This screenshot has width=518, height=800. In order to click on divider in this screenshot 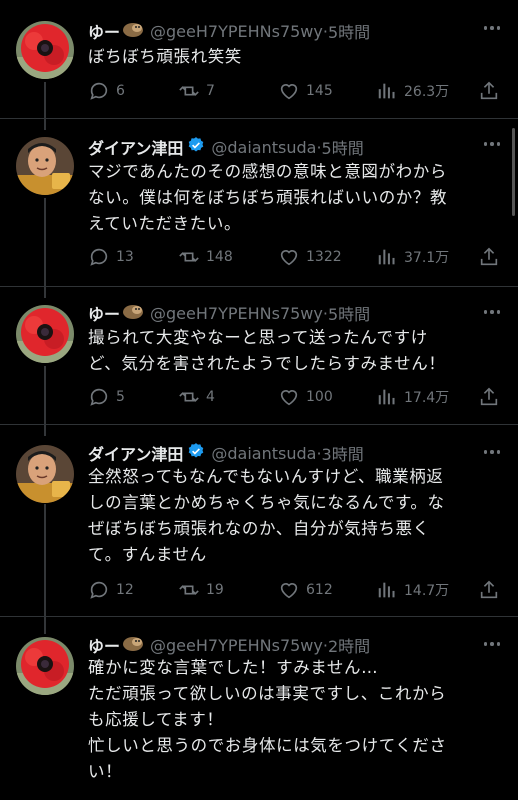, I will do `click(259, 118)`.